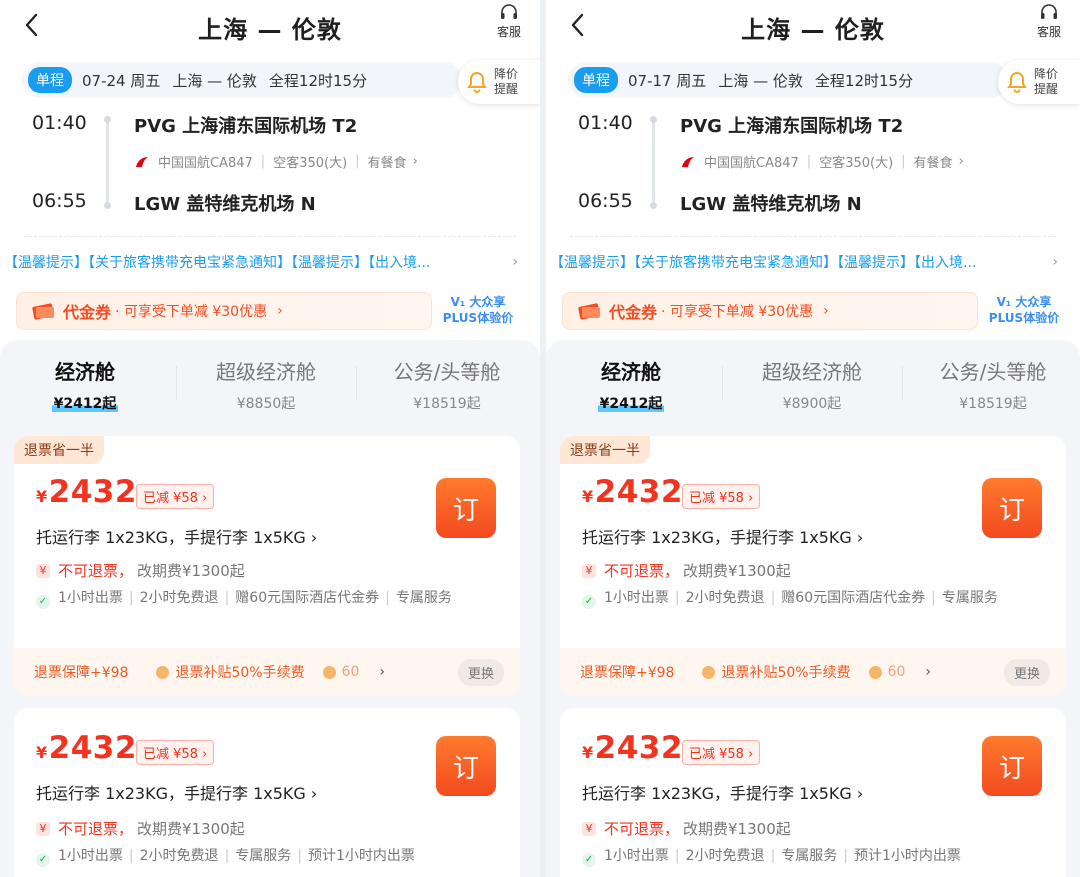 This screenshot has height=877, width=1080. What do you see at coordinates (350, 672) in the screenshot?
I see `guarantee-more: 60` at bounding box center [350, 672].